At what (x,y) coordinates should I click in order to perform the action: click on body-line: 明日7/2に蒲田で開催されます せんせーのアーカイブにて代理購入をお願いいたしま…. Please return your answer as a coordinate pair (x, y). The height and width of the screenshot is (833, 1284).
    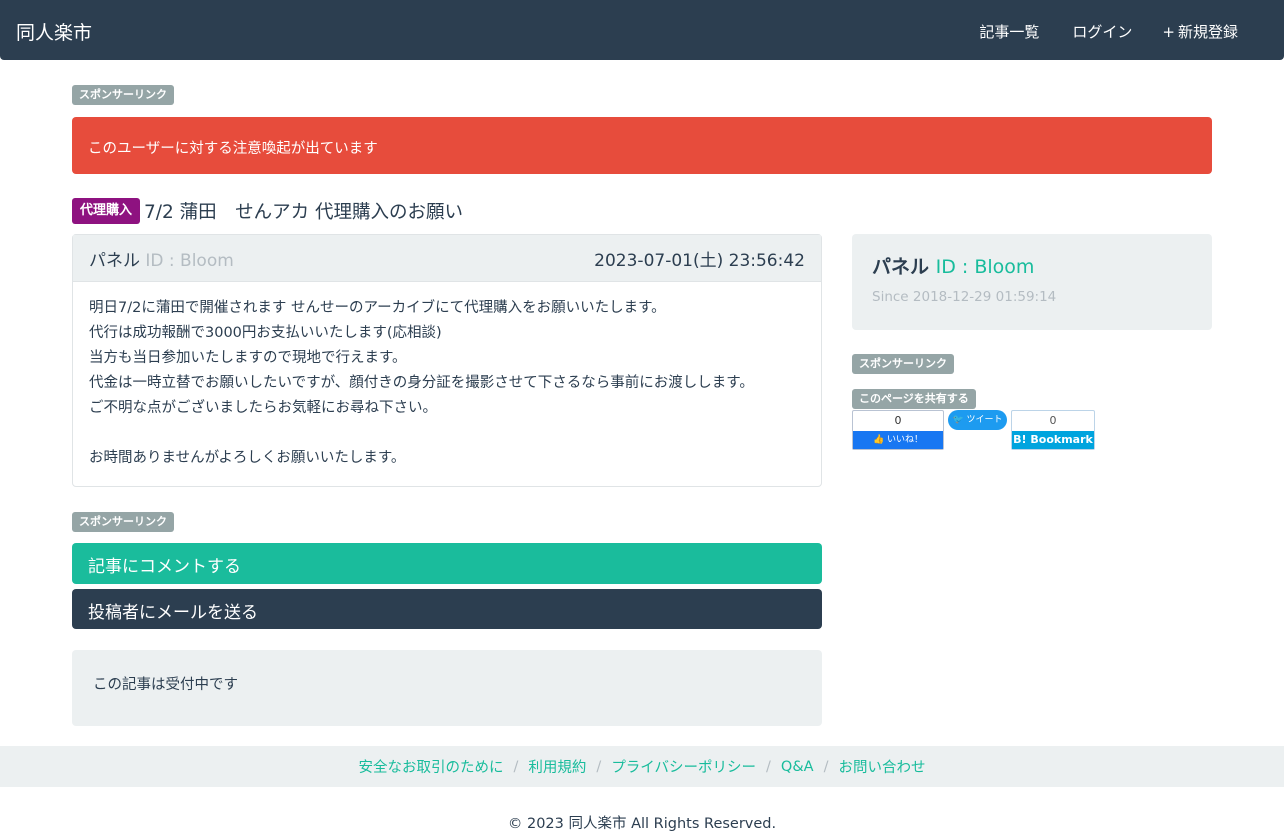
    Looking at the image, I should click on (377, 308).